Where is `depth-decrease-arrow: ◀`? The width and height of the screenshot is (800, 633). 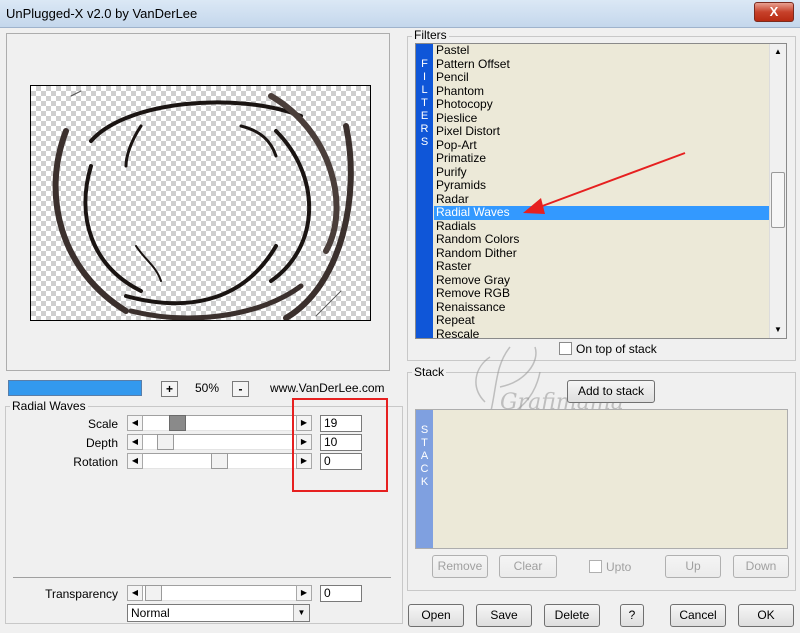 depth-decrease-arrow: ◀ is located at coordinates (135, 442).